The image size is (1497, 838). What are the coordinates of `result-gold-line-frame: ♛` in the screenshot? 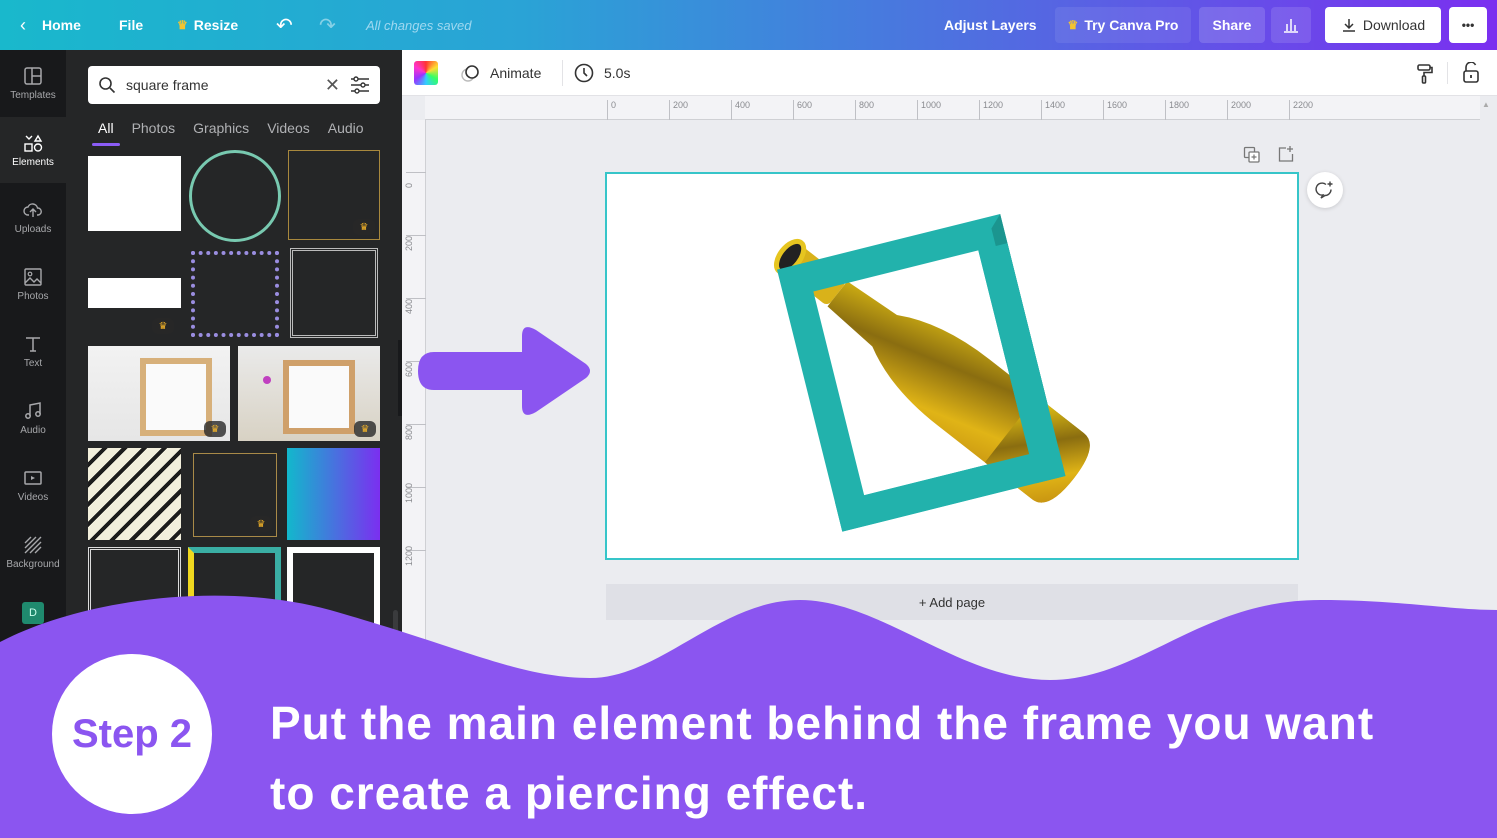 It's located at (334, 195).